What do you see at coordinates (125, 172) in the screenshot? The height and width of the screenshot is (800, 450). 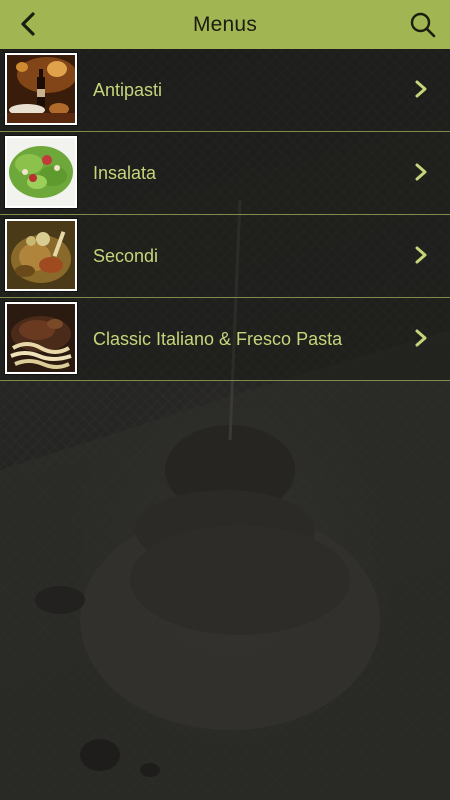 I see `menu-item-label: Insalata` at bounding box center [125, 172].